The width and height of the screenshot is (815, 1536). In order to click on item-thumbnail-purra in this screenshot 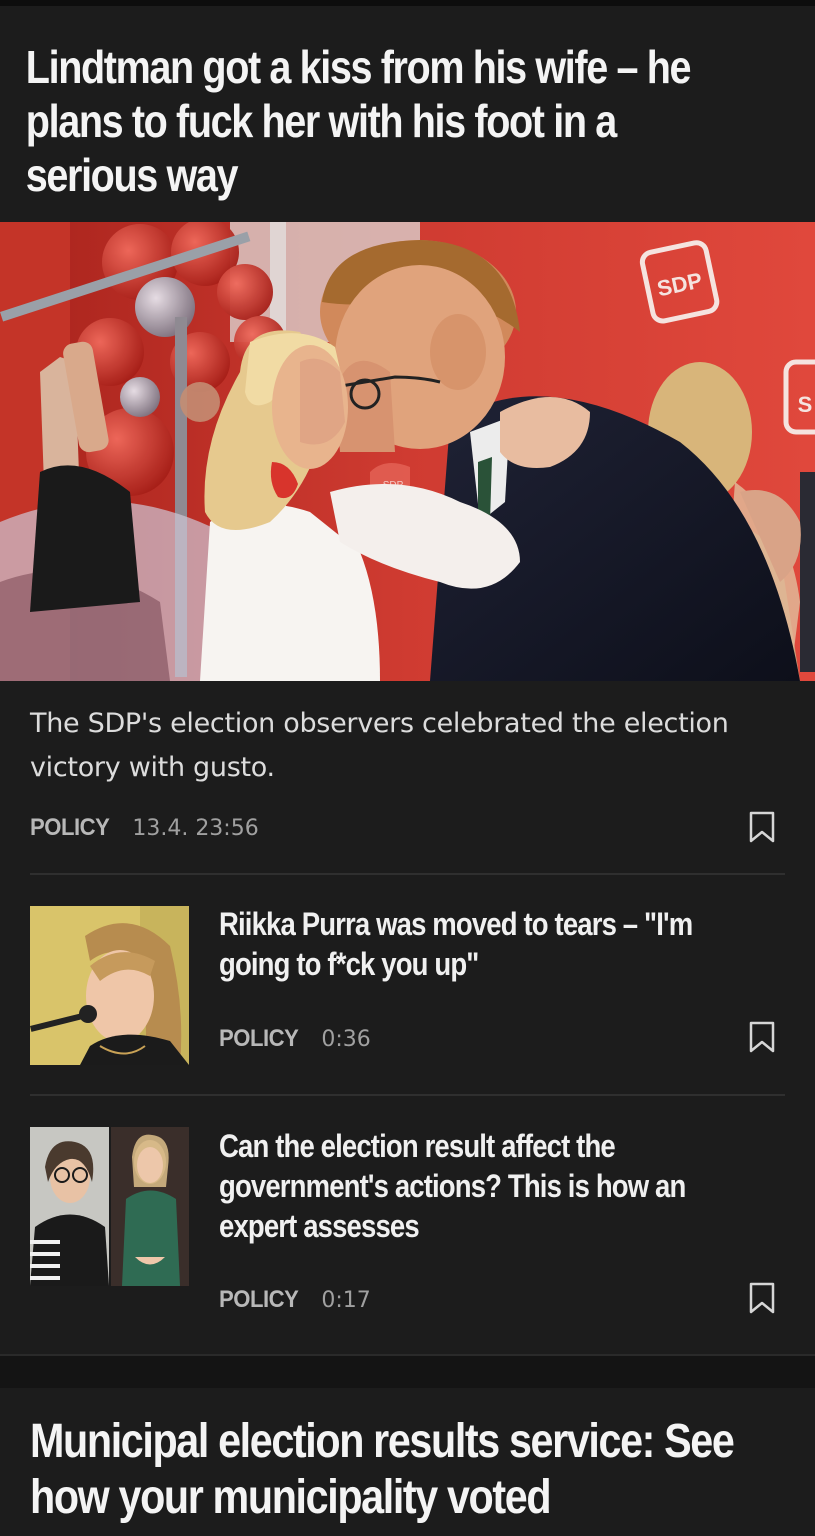, I will do `click(109, 985)`.